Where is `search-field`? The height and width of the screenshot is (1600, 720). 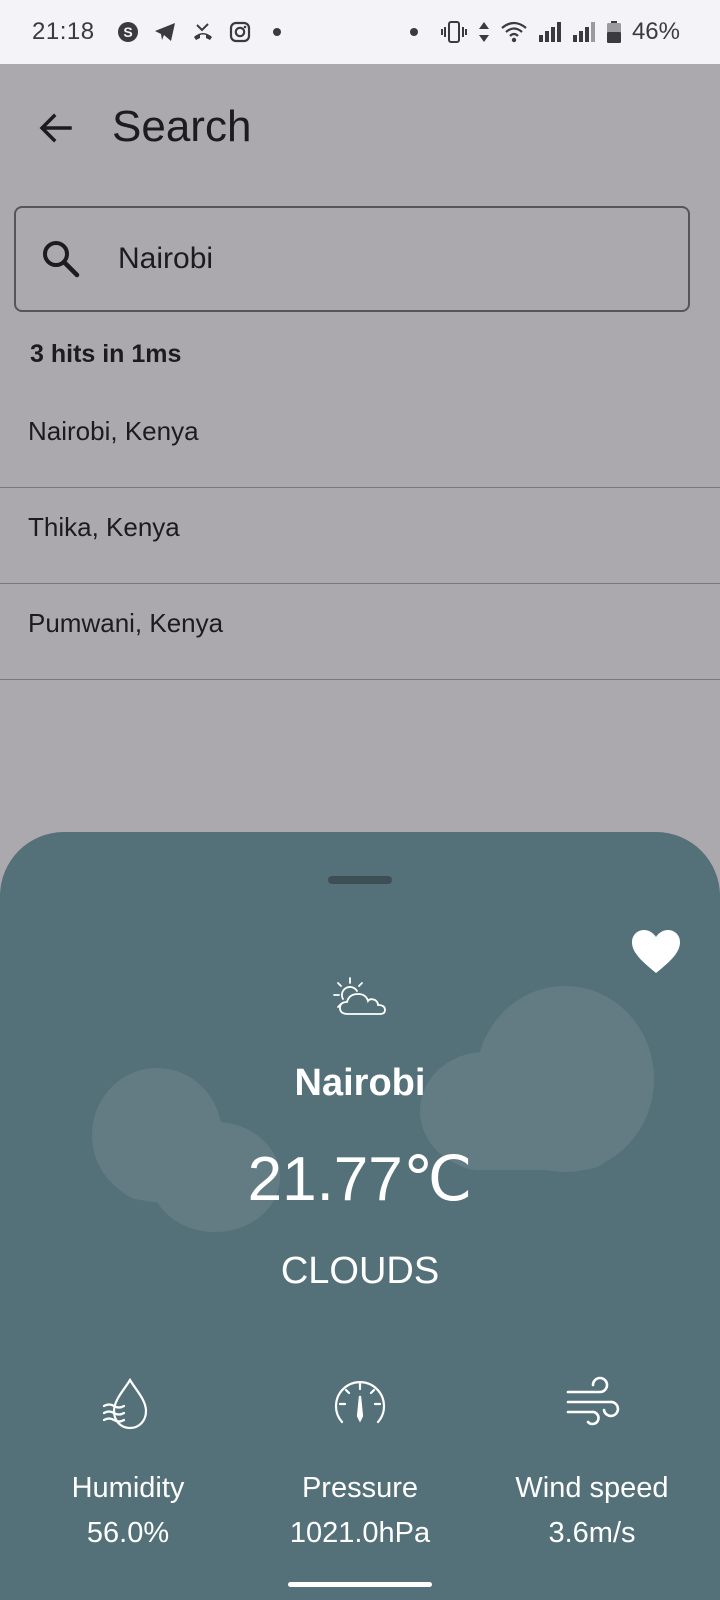 search-field is located at coordinates (352, 259).